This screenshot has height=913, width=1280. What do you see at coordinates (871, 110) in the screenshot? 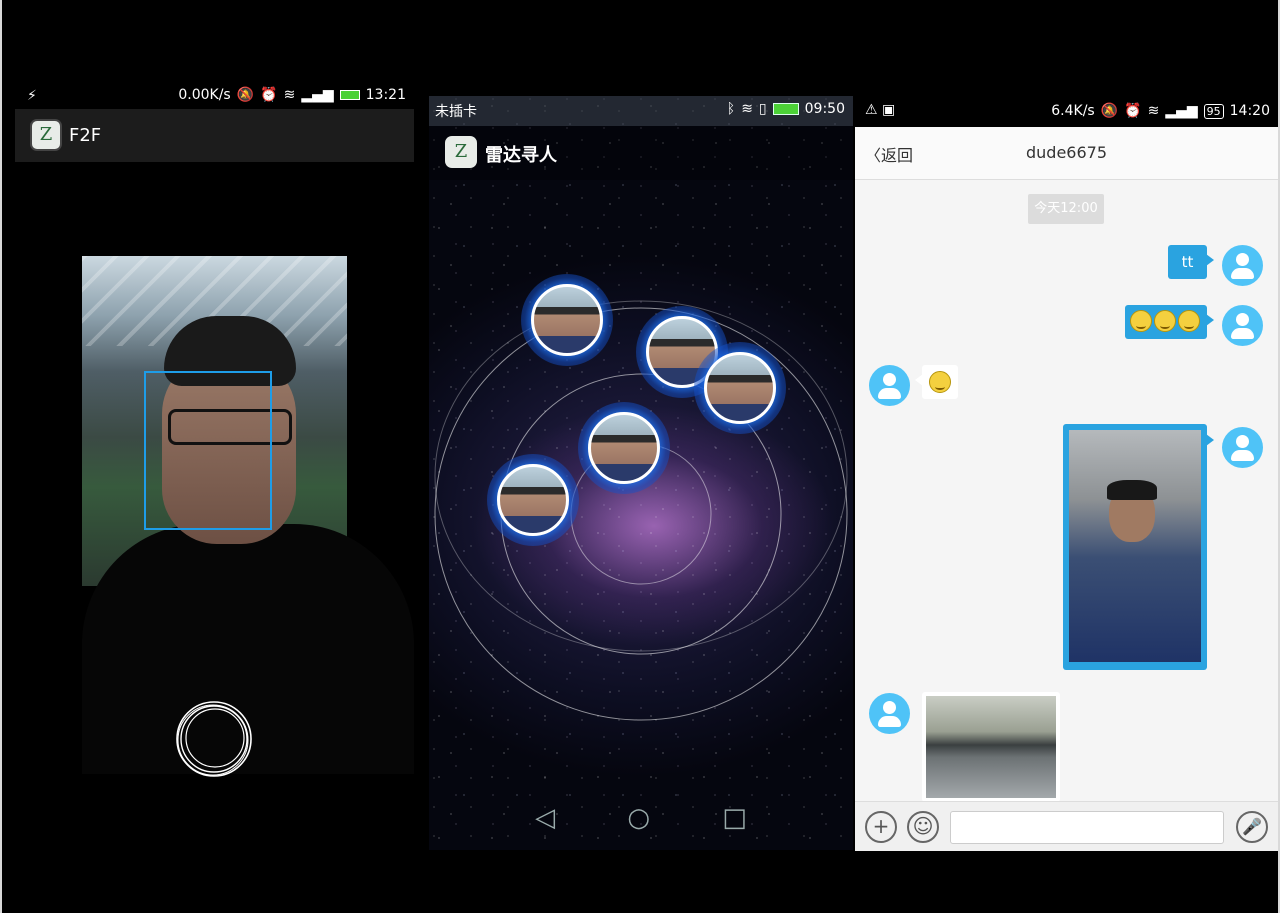
I see `warning-icon: ⚠` at bounding box center [871, 110].